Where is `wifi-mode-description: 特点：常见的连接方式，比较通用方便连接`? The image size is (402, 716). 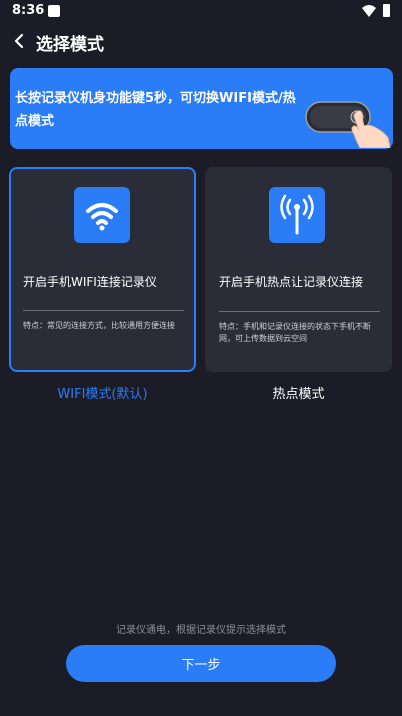 wifi-mode-description: 特点：常见的连接方式，比较通用方便连接 is located at coordinates (99, 325).